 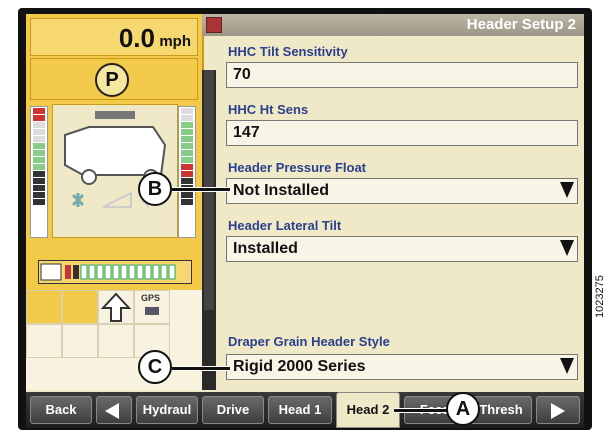 What do you see at coordinates (214, 25) in the screenshot?
I see `book-icon` at bounding box center [214, 25].